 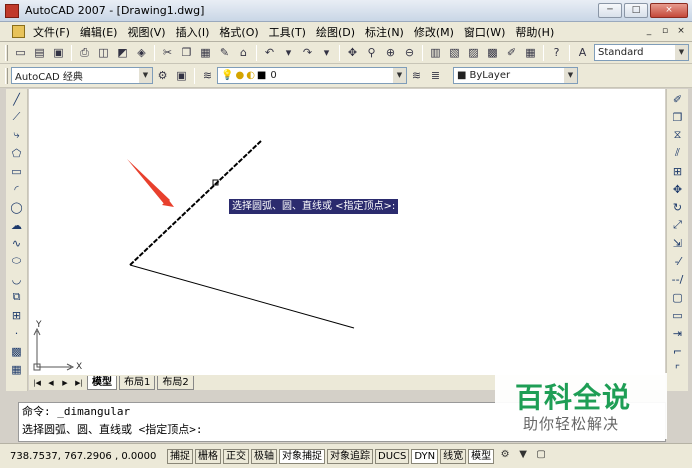 I want to click on layer-previous-icon: ≣, so click(x=435, y=75).